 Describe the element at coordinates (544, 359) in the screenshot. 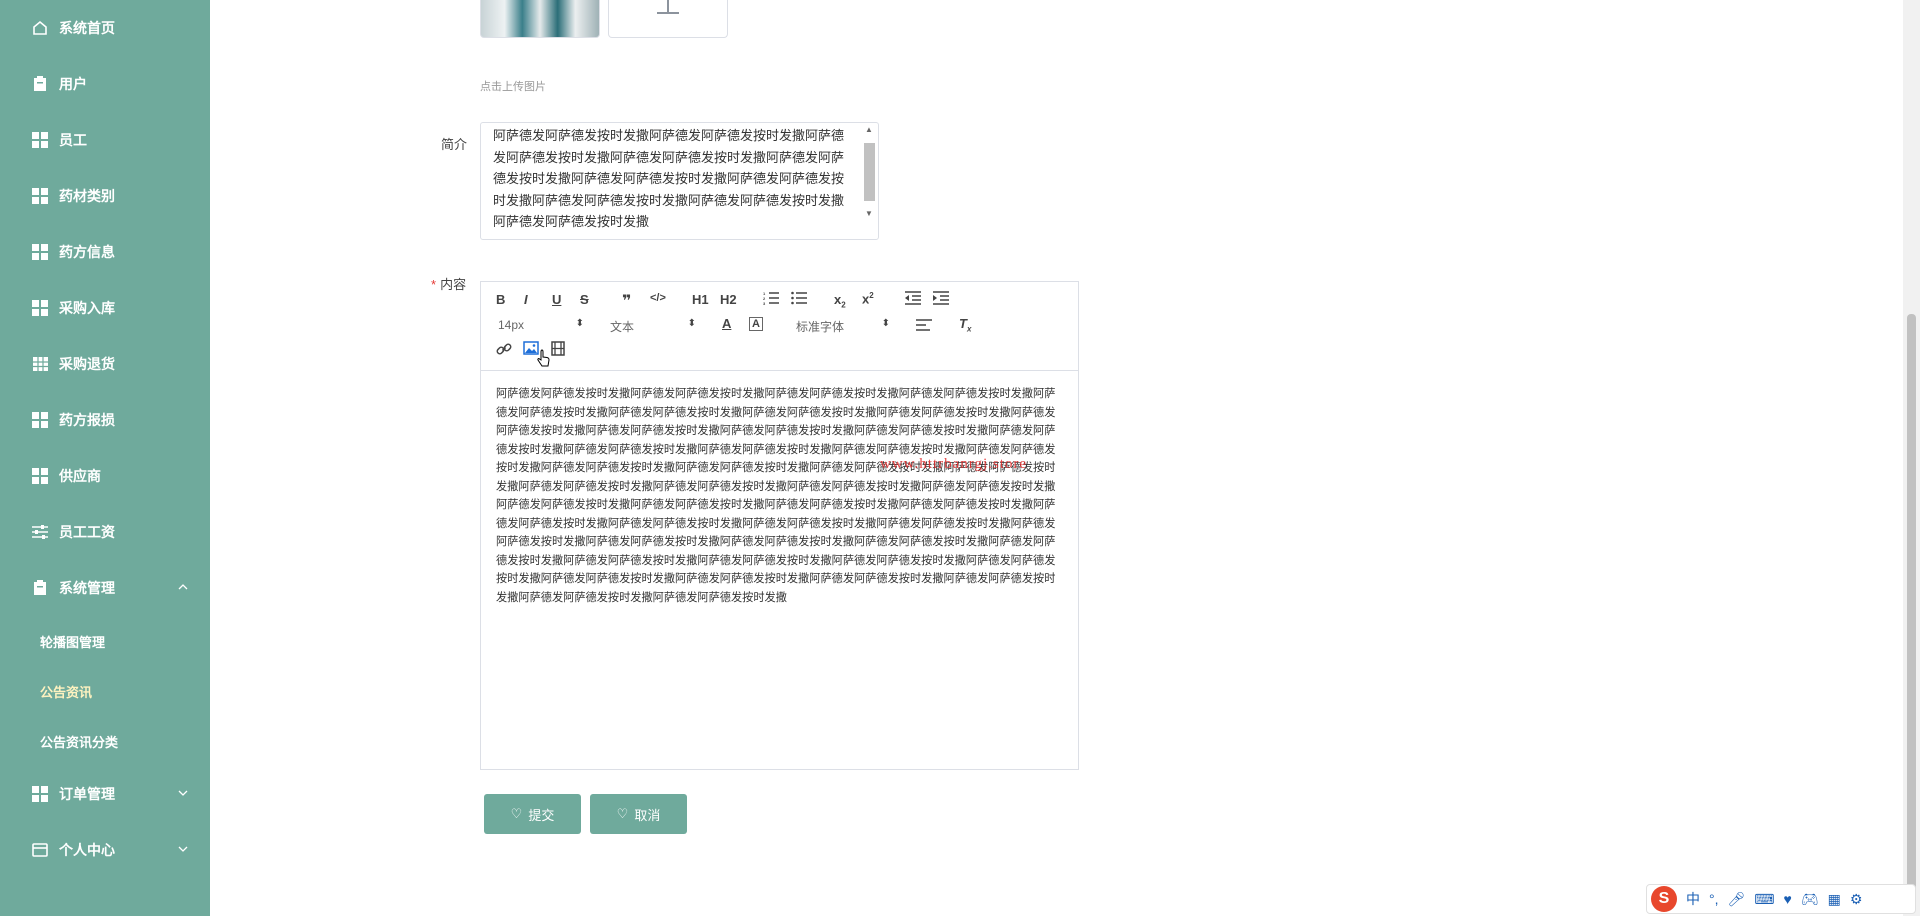

I see `cursor-hand-icon` at that location.